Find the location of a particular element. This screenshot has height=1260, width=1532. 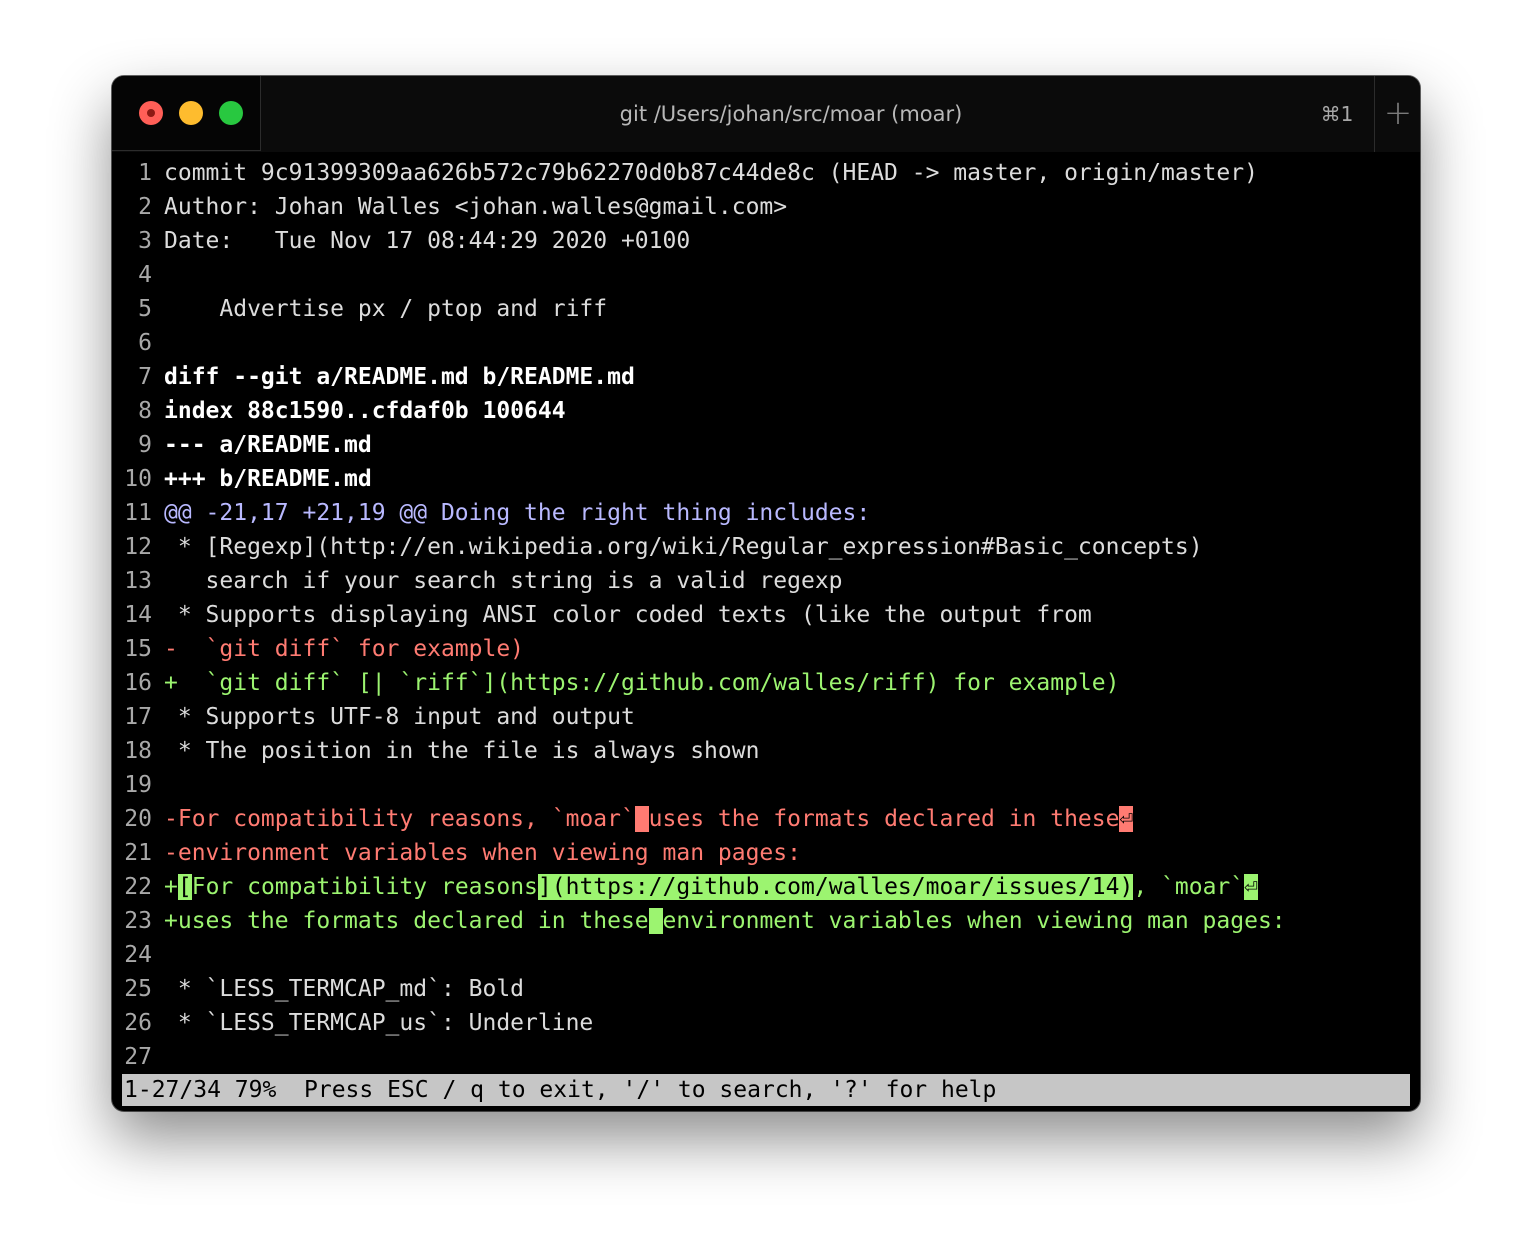

line-number: 18 is located at coordinates (138, 751).